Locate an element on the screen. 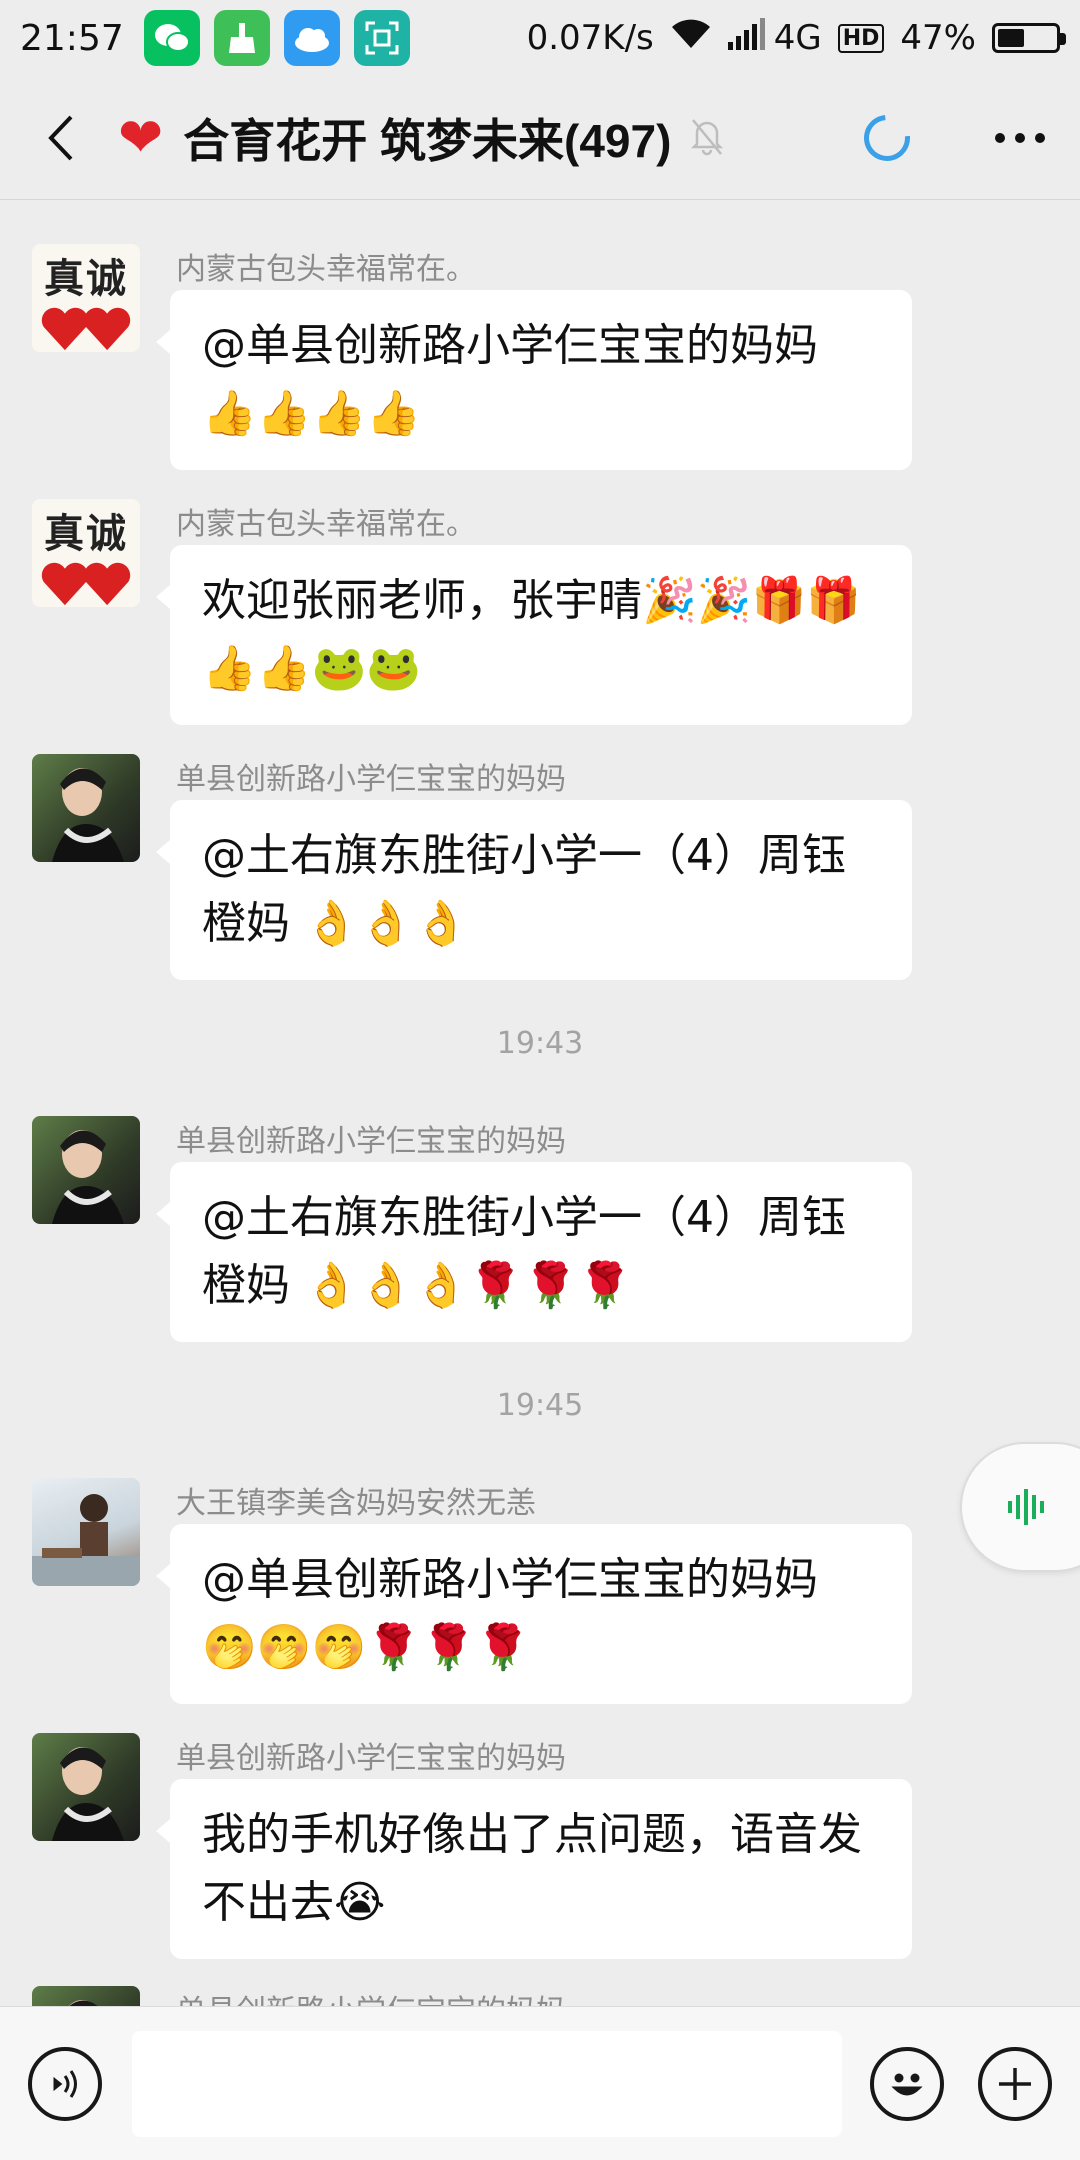 The image size is (1080, 2160). time-separator: 19:43 is located at coordinates (540, 1043).